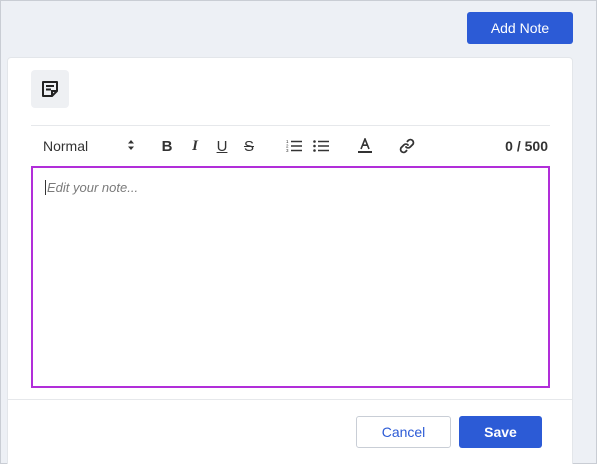 This screenshot has height=464, width=597. I want to click on bullet-list-icon, so click(321, 146).